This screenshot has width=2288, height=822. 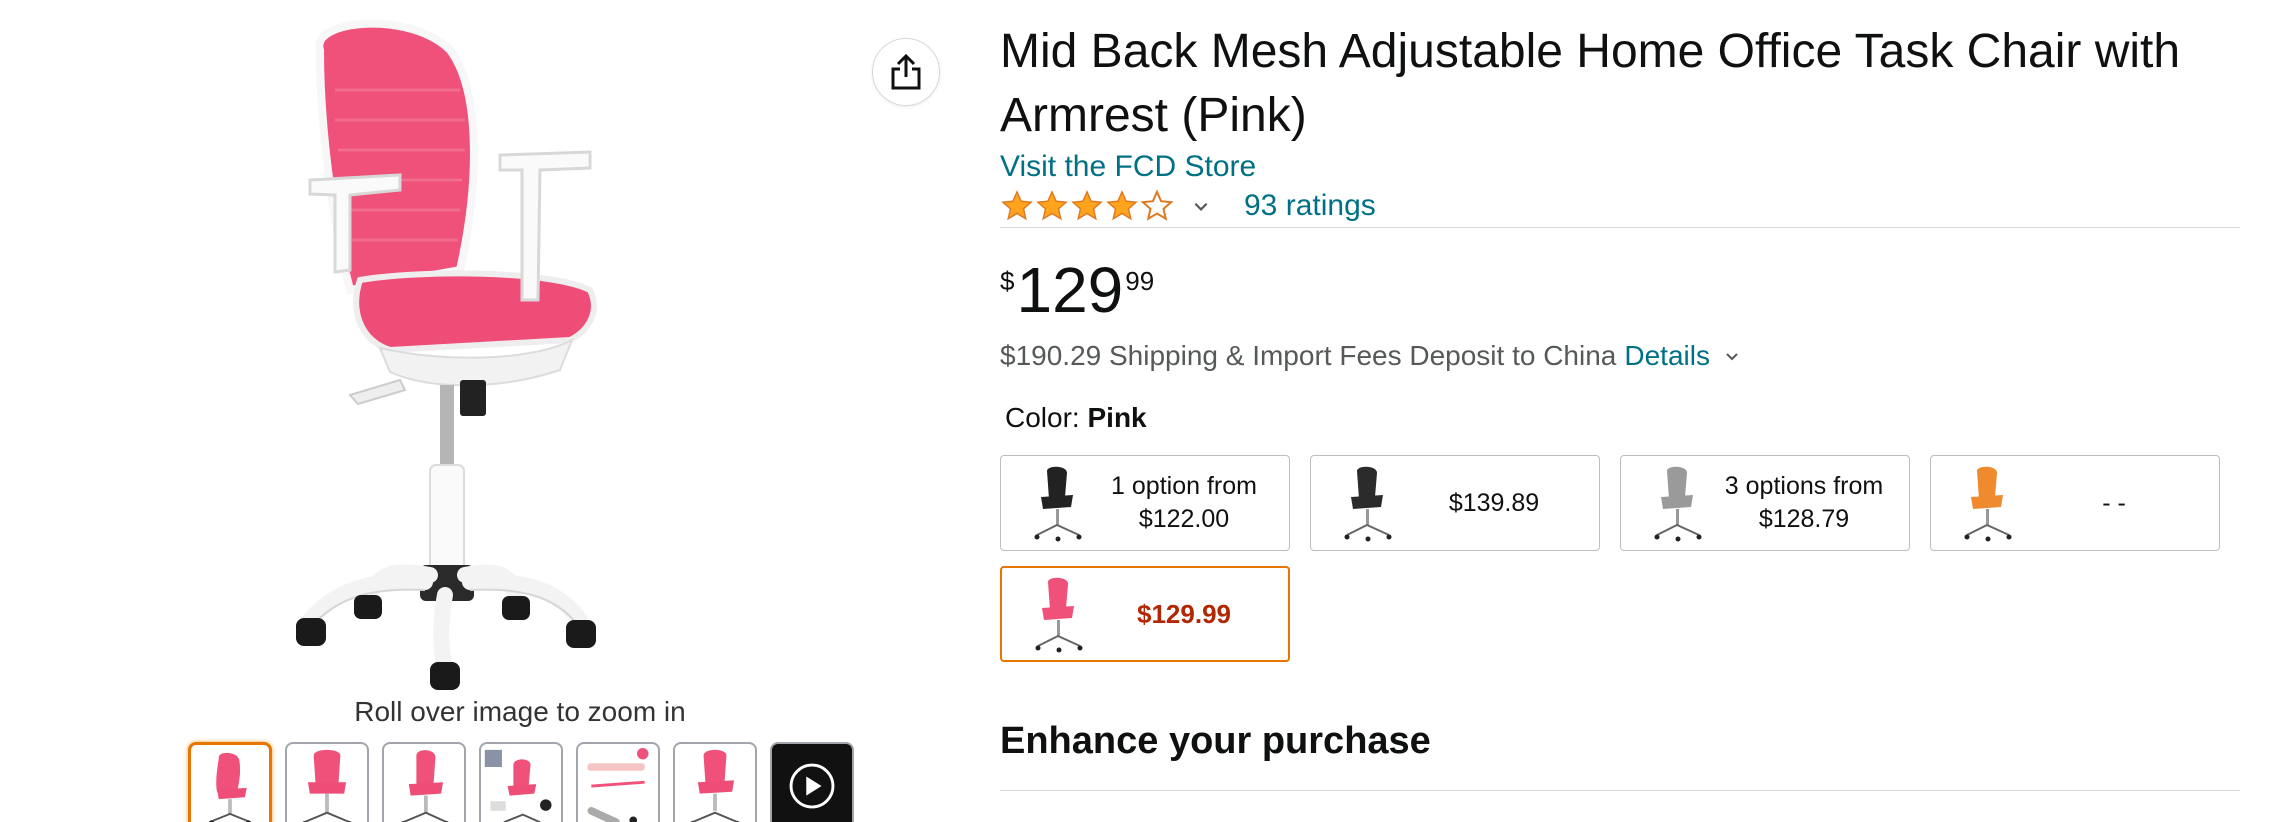 What do you see at coordinates (812, 782) in the screenshot?
I see `thumbnail-video` at bounding box center [812, 782].